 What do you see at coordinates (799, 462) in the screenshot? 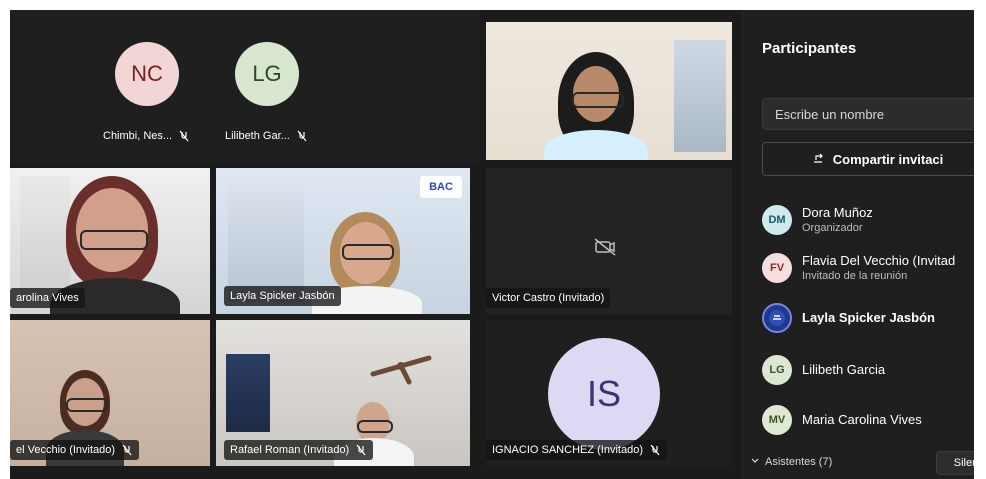
I see `attendees-label: Asistentes (7)` at bounding box center [799, 462].